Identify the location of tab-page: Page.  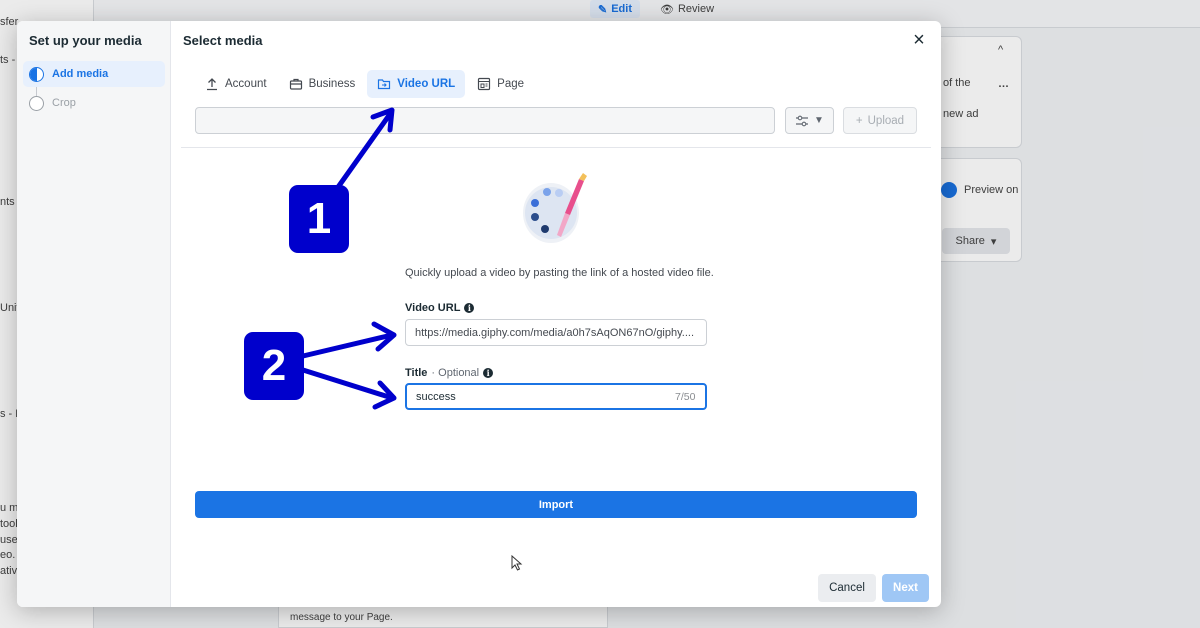
(500, 84).